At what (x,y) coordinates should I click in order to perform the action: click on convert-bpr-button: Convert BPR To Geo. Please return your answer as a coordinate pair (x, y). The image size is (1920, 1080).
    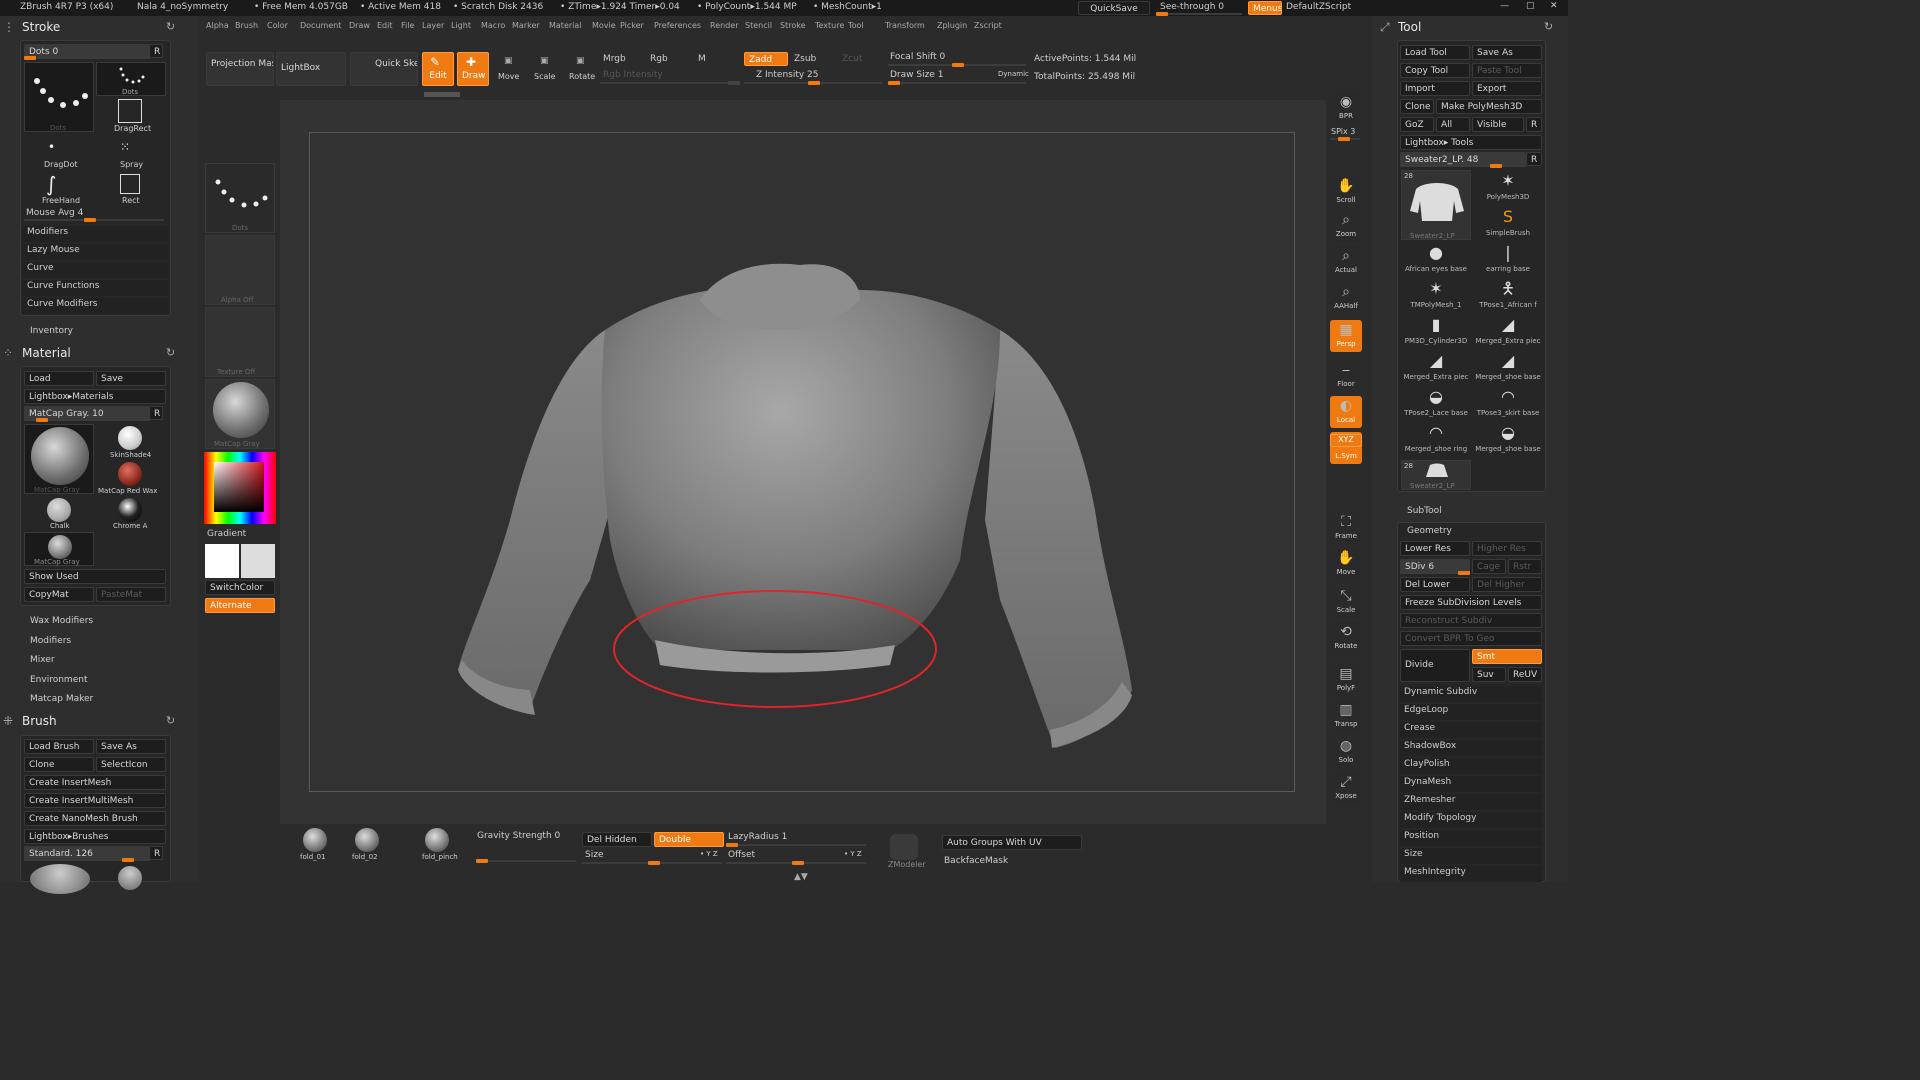
    Looking at the image, I should click on (1471, 638).